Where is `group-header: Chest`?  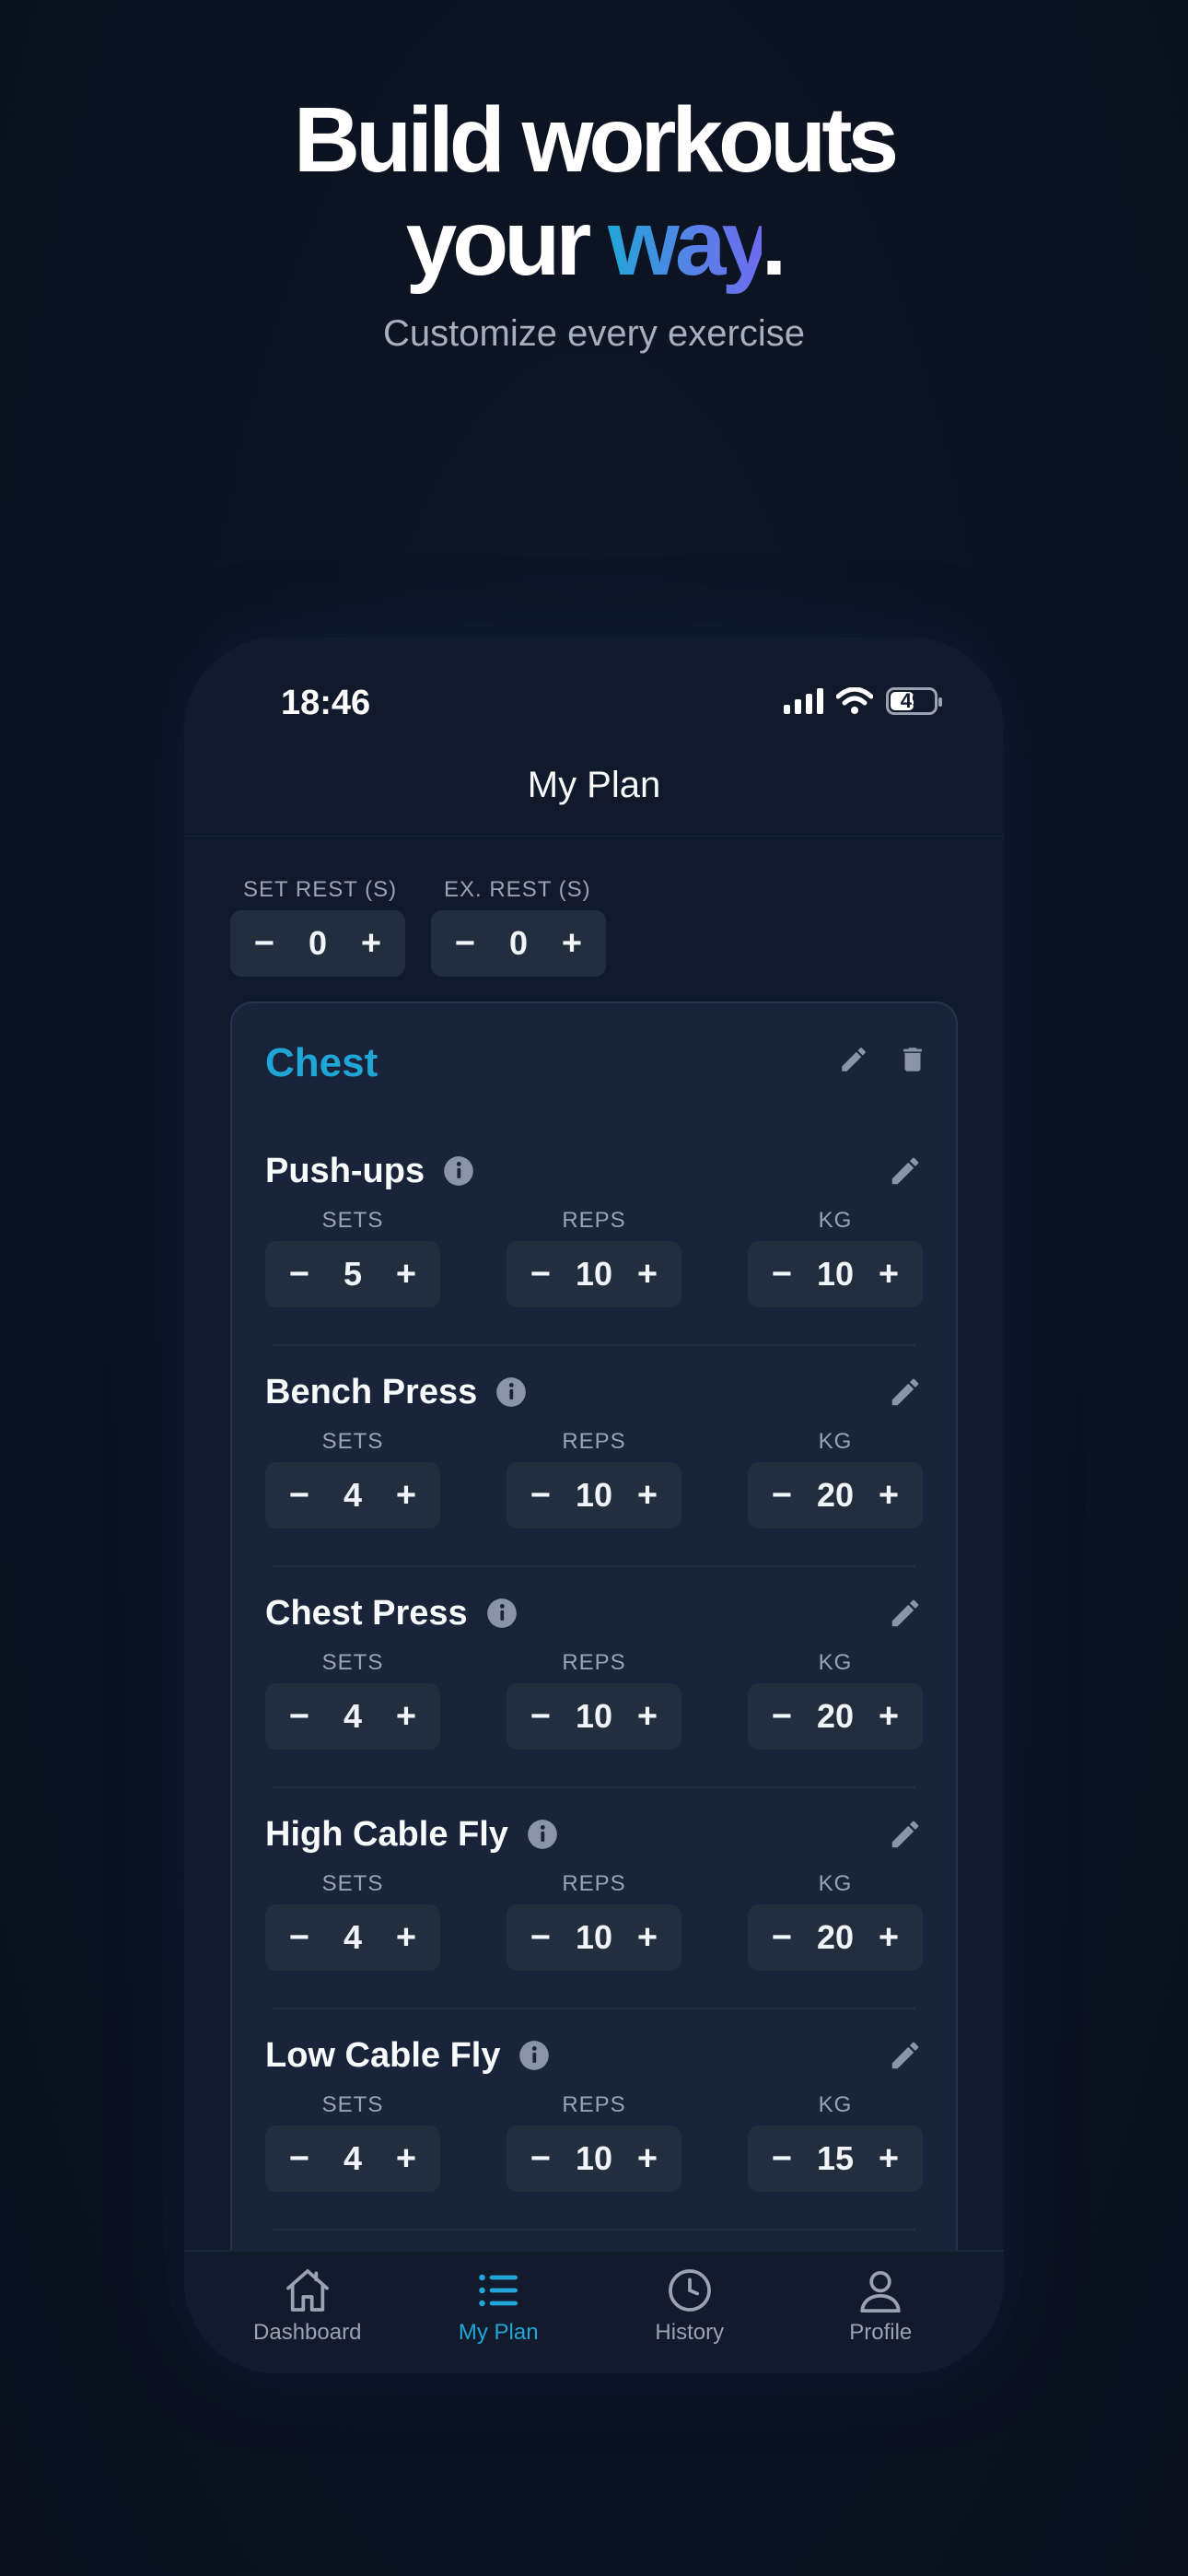
group-header: Chest is located at coordinates (594, 1063).